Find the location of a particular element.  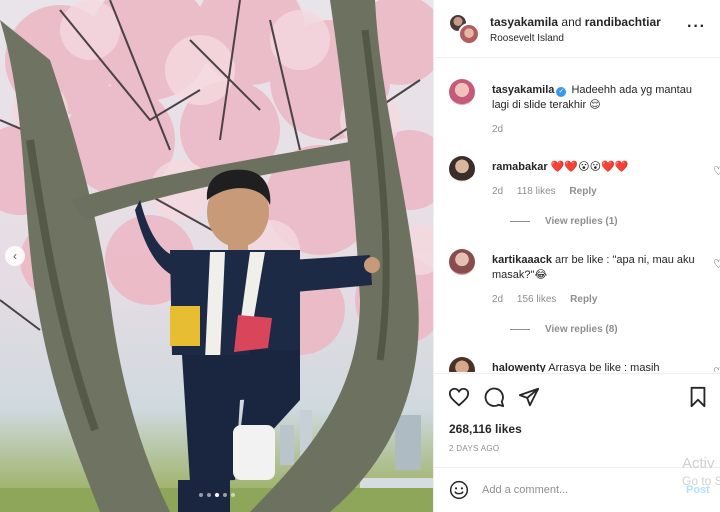

post-authors: tasyakamila and randibachtiar is located at coordinates (575, 22).